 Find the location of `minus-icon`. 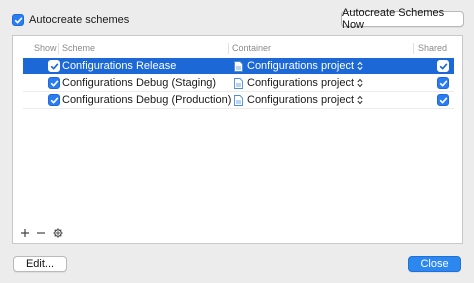

minus-icon is located at coordinates (41, 233).